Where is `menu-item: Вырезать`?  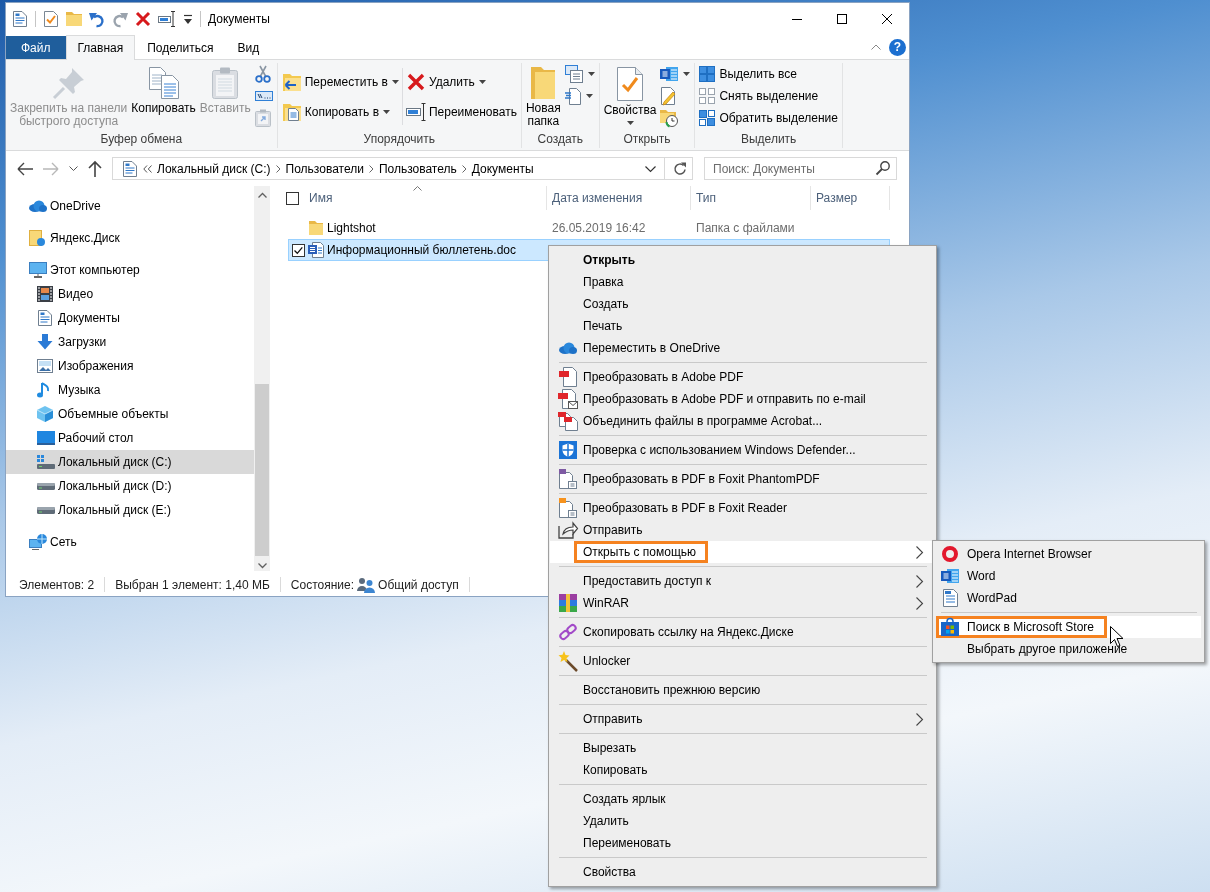 menu-item: Вырезать is located at coordinates (742, 748).